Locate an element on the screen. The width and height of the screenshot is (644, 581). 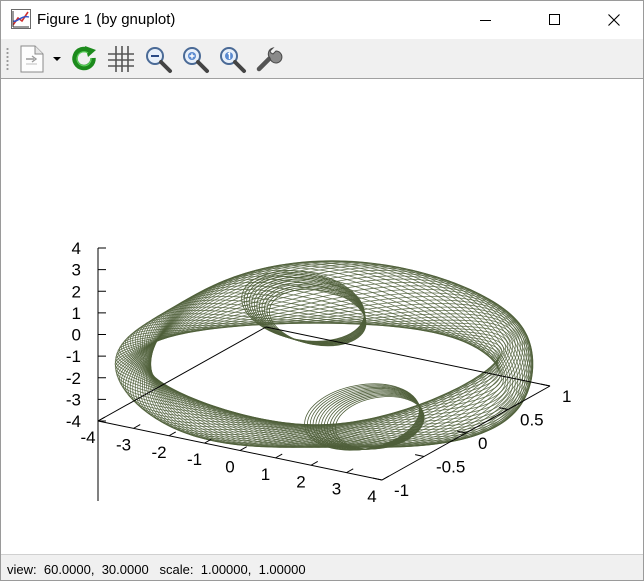
z-tick-label: 1 is located at coordinates (76, 313).